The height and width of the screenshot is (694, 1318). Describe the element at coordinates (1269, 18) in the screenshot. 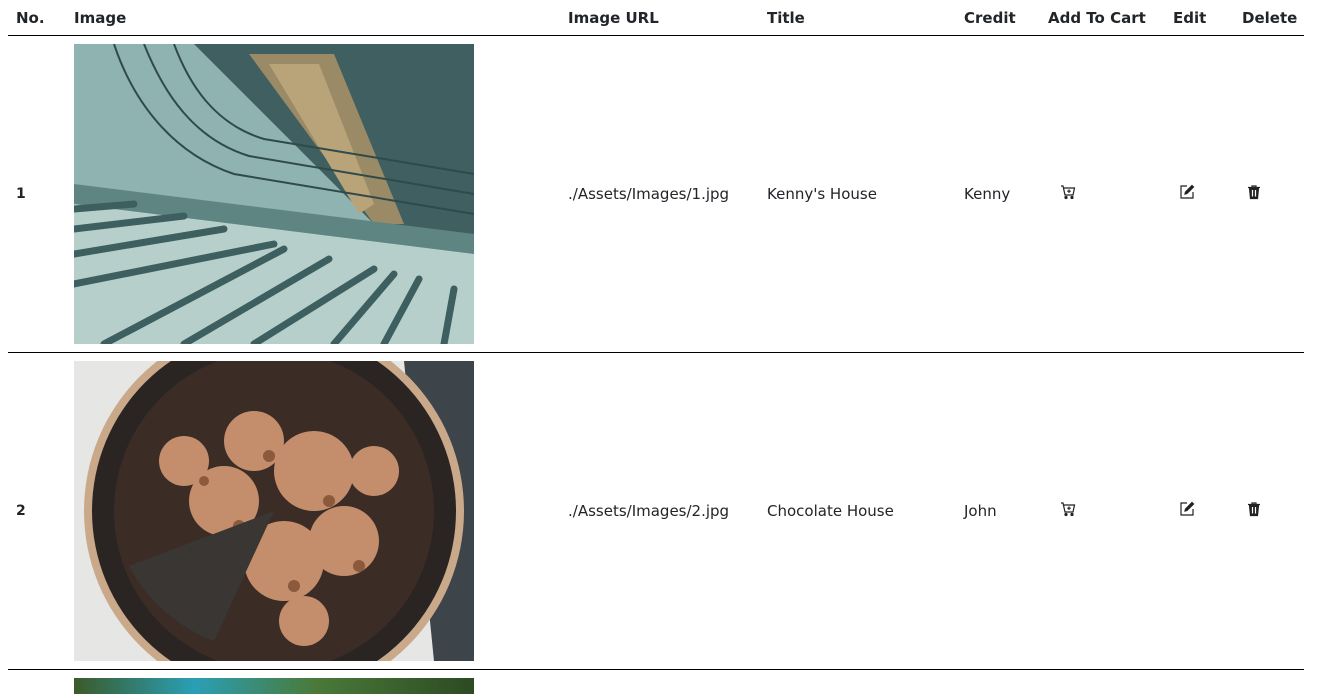

I see `header-delete: Delete` at that location.